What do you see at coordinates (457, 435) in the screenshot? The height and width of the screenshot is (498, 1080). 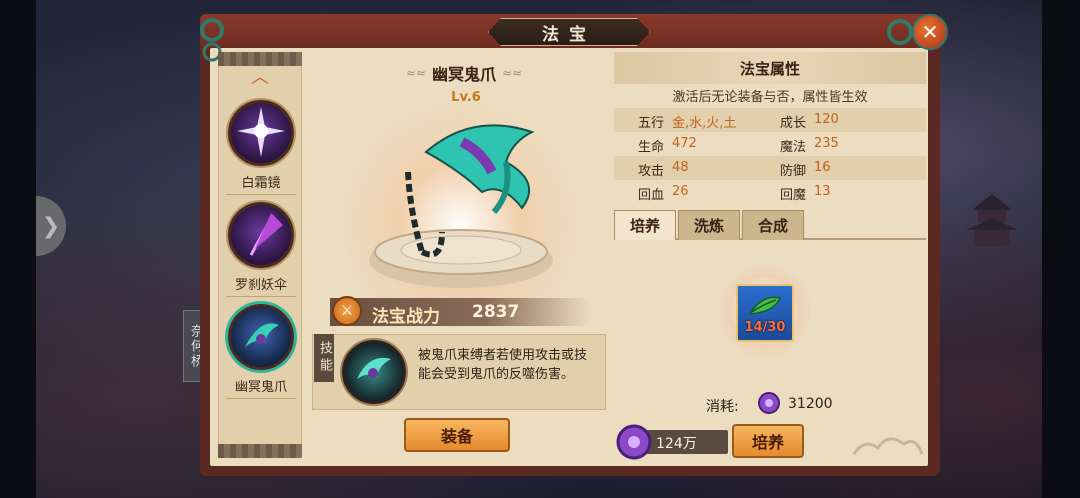 I see `equip-button: 装备` at bounding box center [457, 435].